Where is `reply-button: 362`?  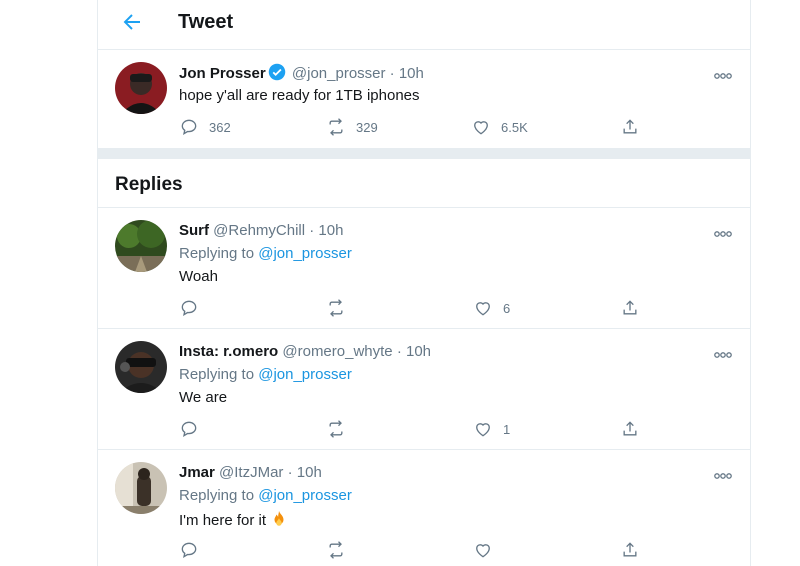
reply-button: 362 is located at coordinates (205, 127).